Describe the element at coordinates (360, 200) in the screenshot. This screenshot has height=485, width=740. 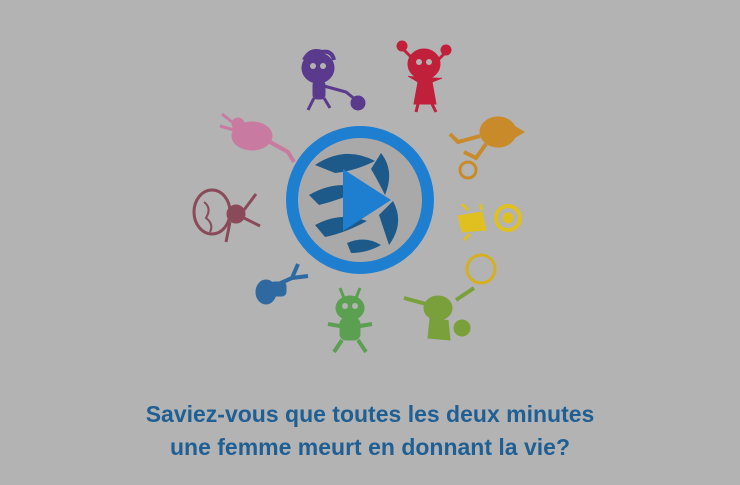
I see `play-button` at that location.